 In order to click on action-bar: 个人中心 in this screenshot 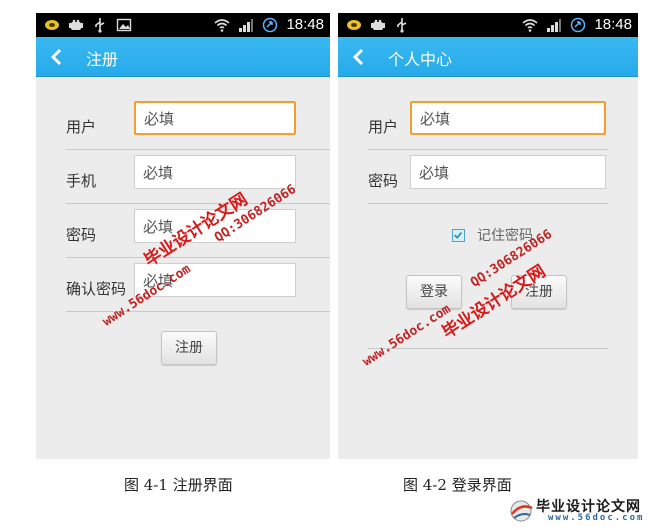, I will do `click(488, 57)`.